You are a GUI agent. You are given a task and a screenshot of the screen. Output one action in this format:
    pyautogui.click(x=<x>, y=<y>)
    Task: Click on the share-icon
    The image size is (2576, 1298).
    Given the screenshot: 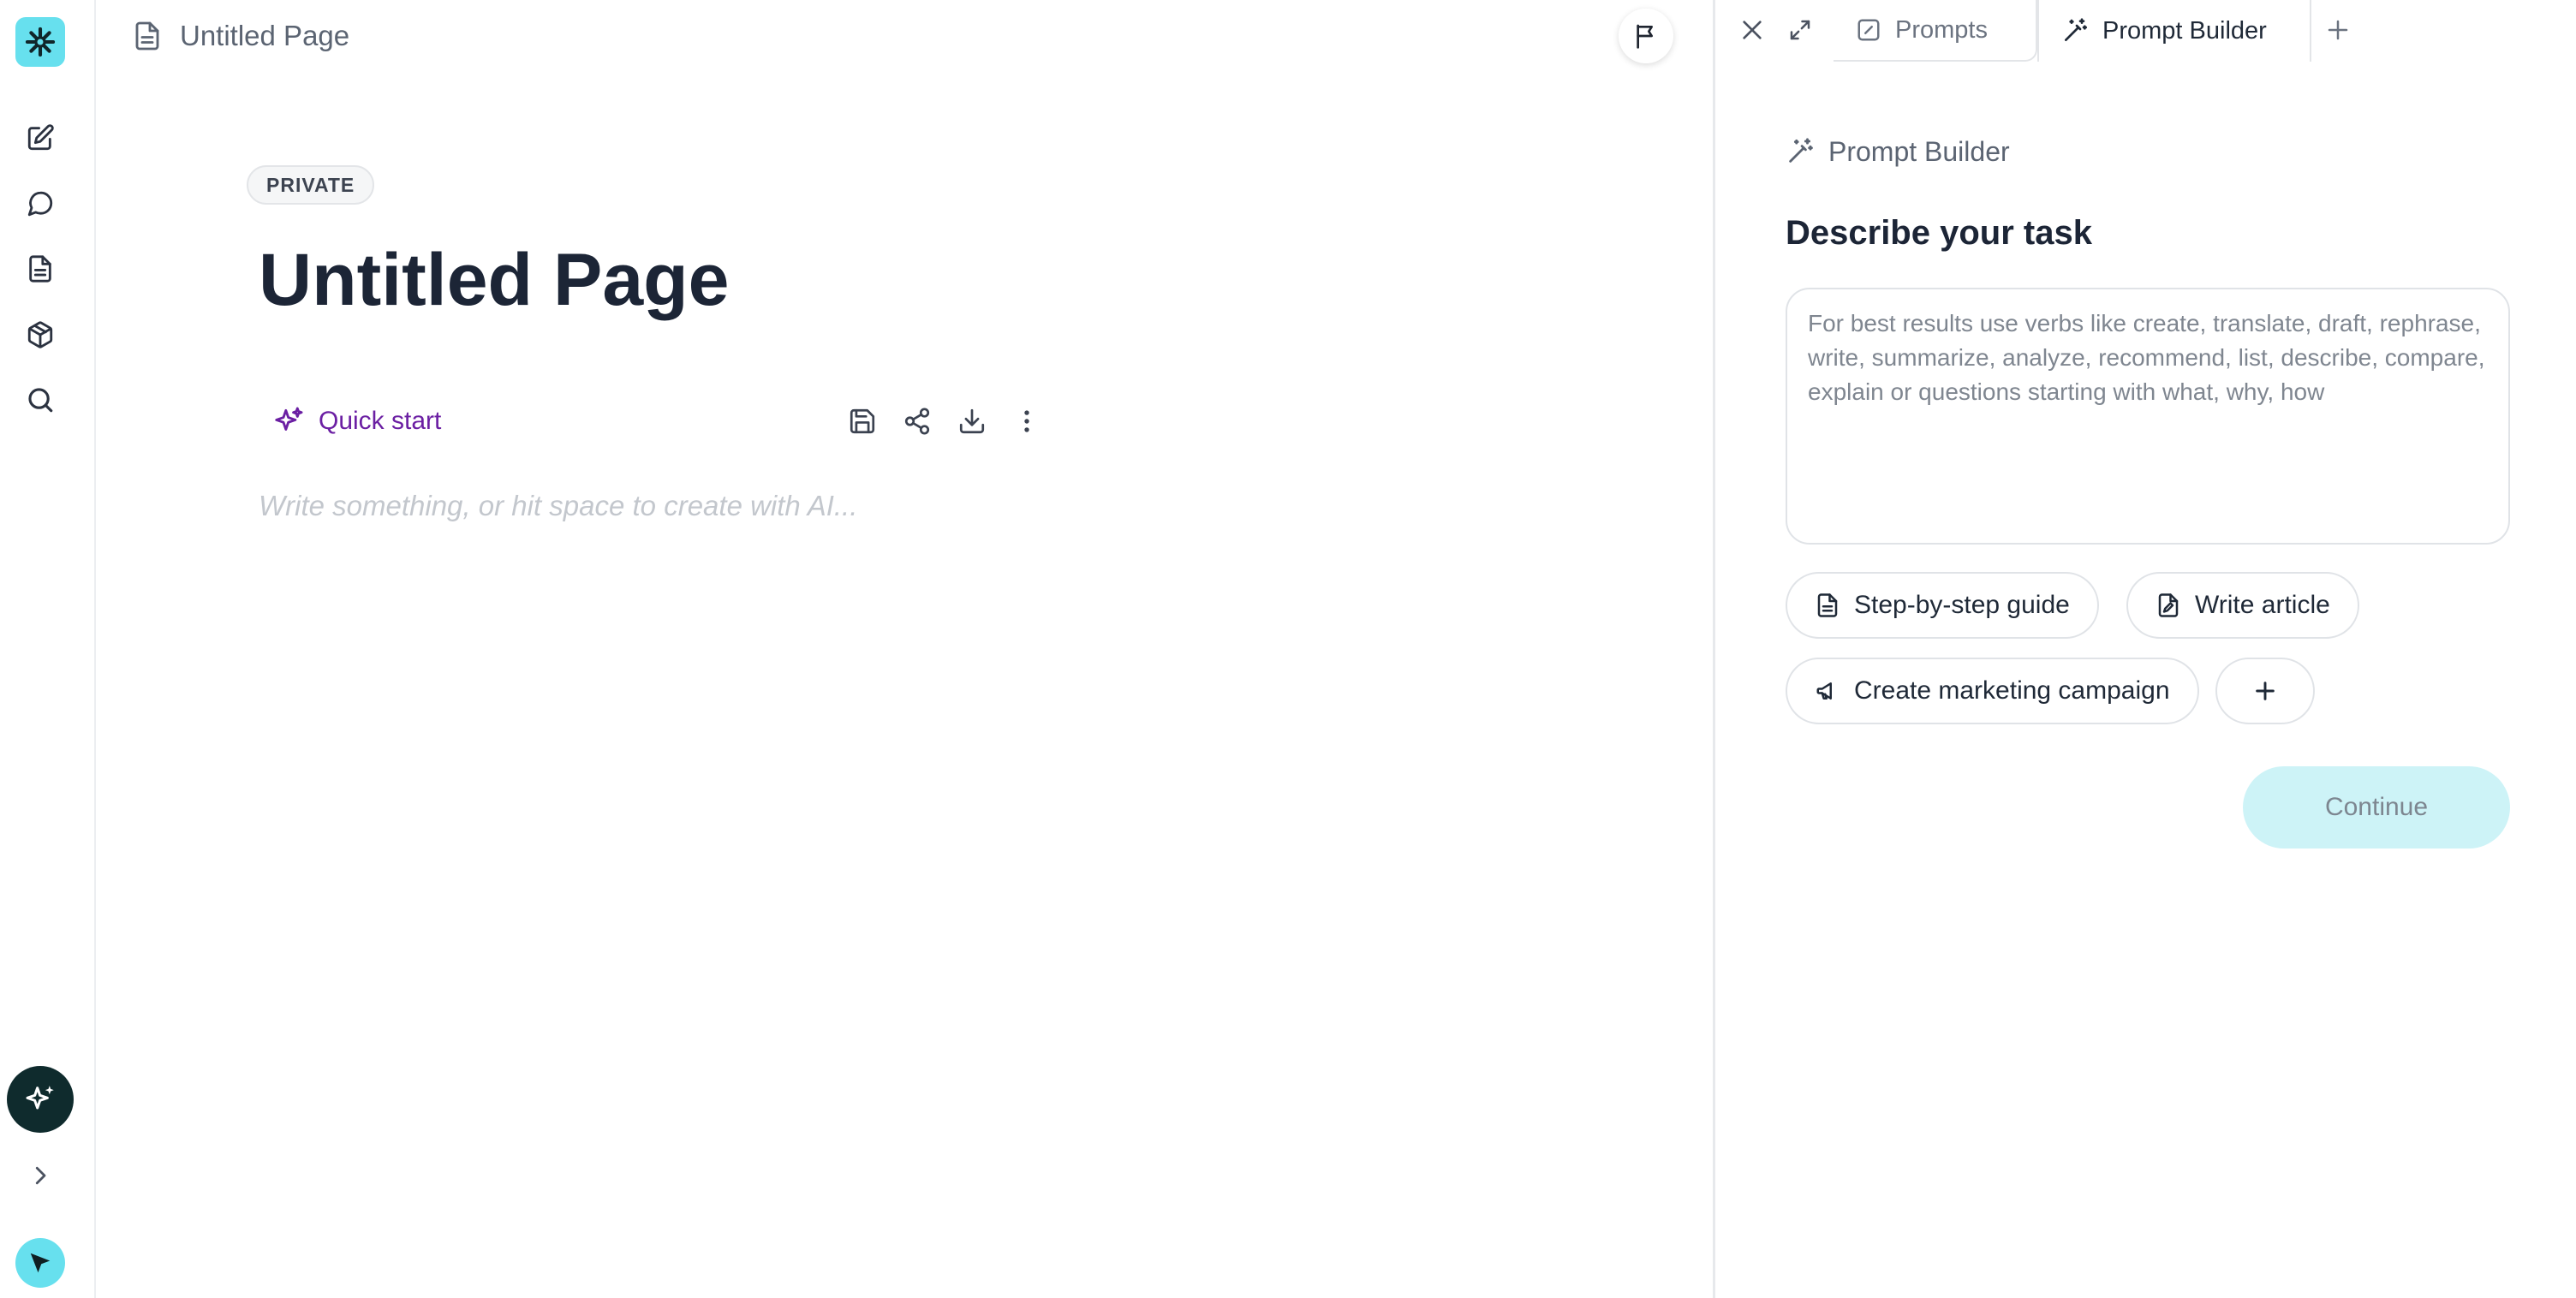 What is the action you would take?
    pyautogui.click(x=917, y=421)
    